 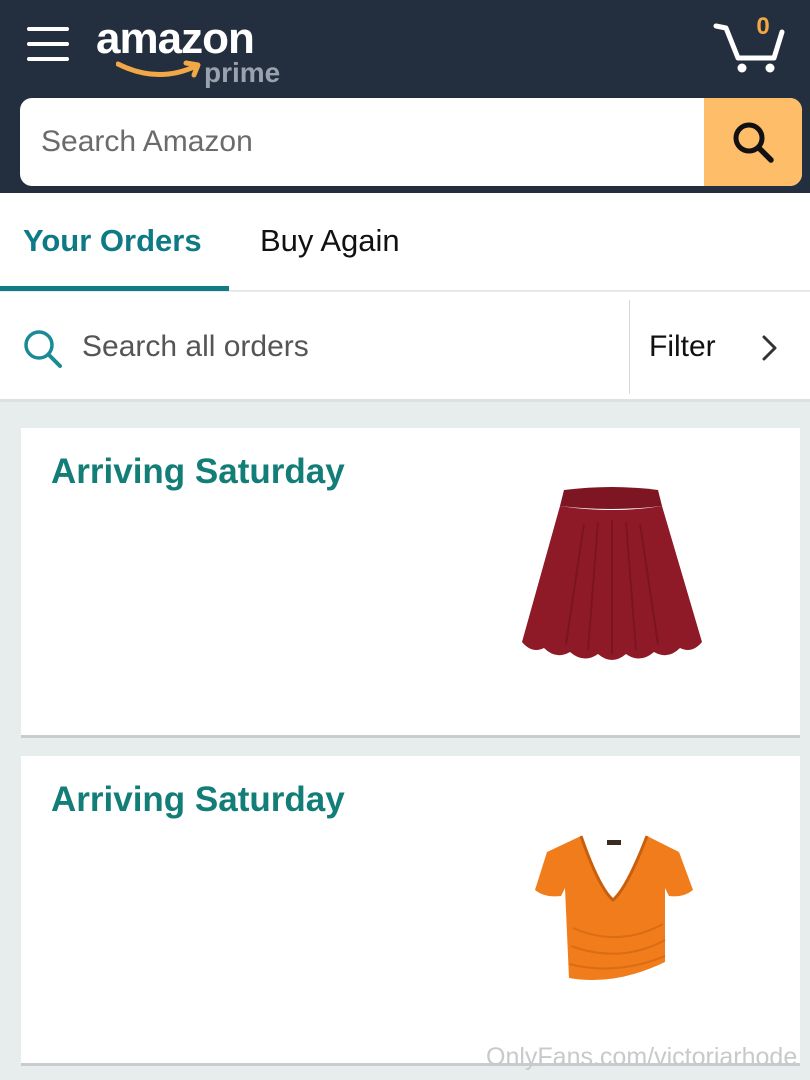 What do you see at coordinates (405, 242) in the screenshot?
I see `orders-tab-bar: Your Orders Buy Again` at bounding box center [405, 242].